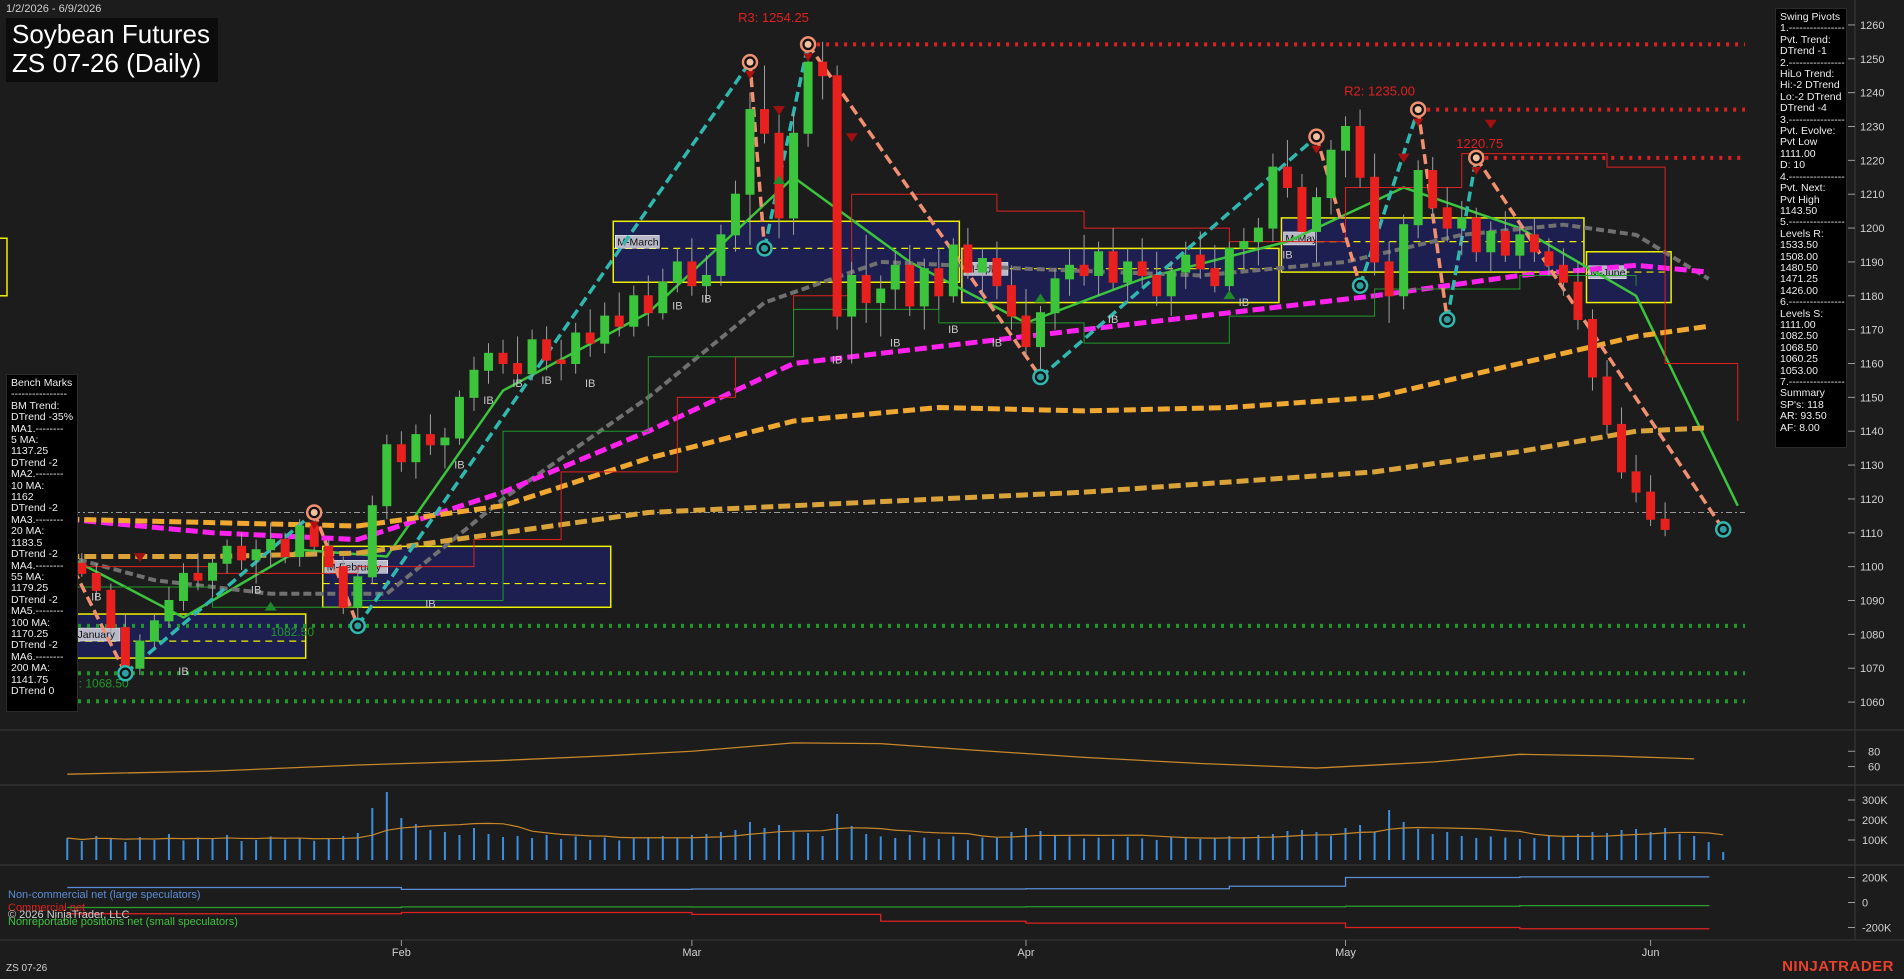 Image resolution: width=1904 pixels, height=979 pixels. I want to click on bench_panel-line: DTrend -35%, so click(42, 417).